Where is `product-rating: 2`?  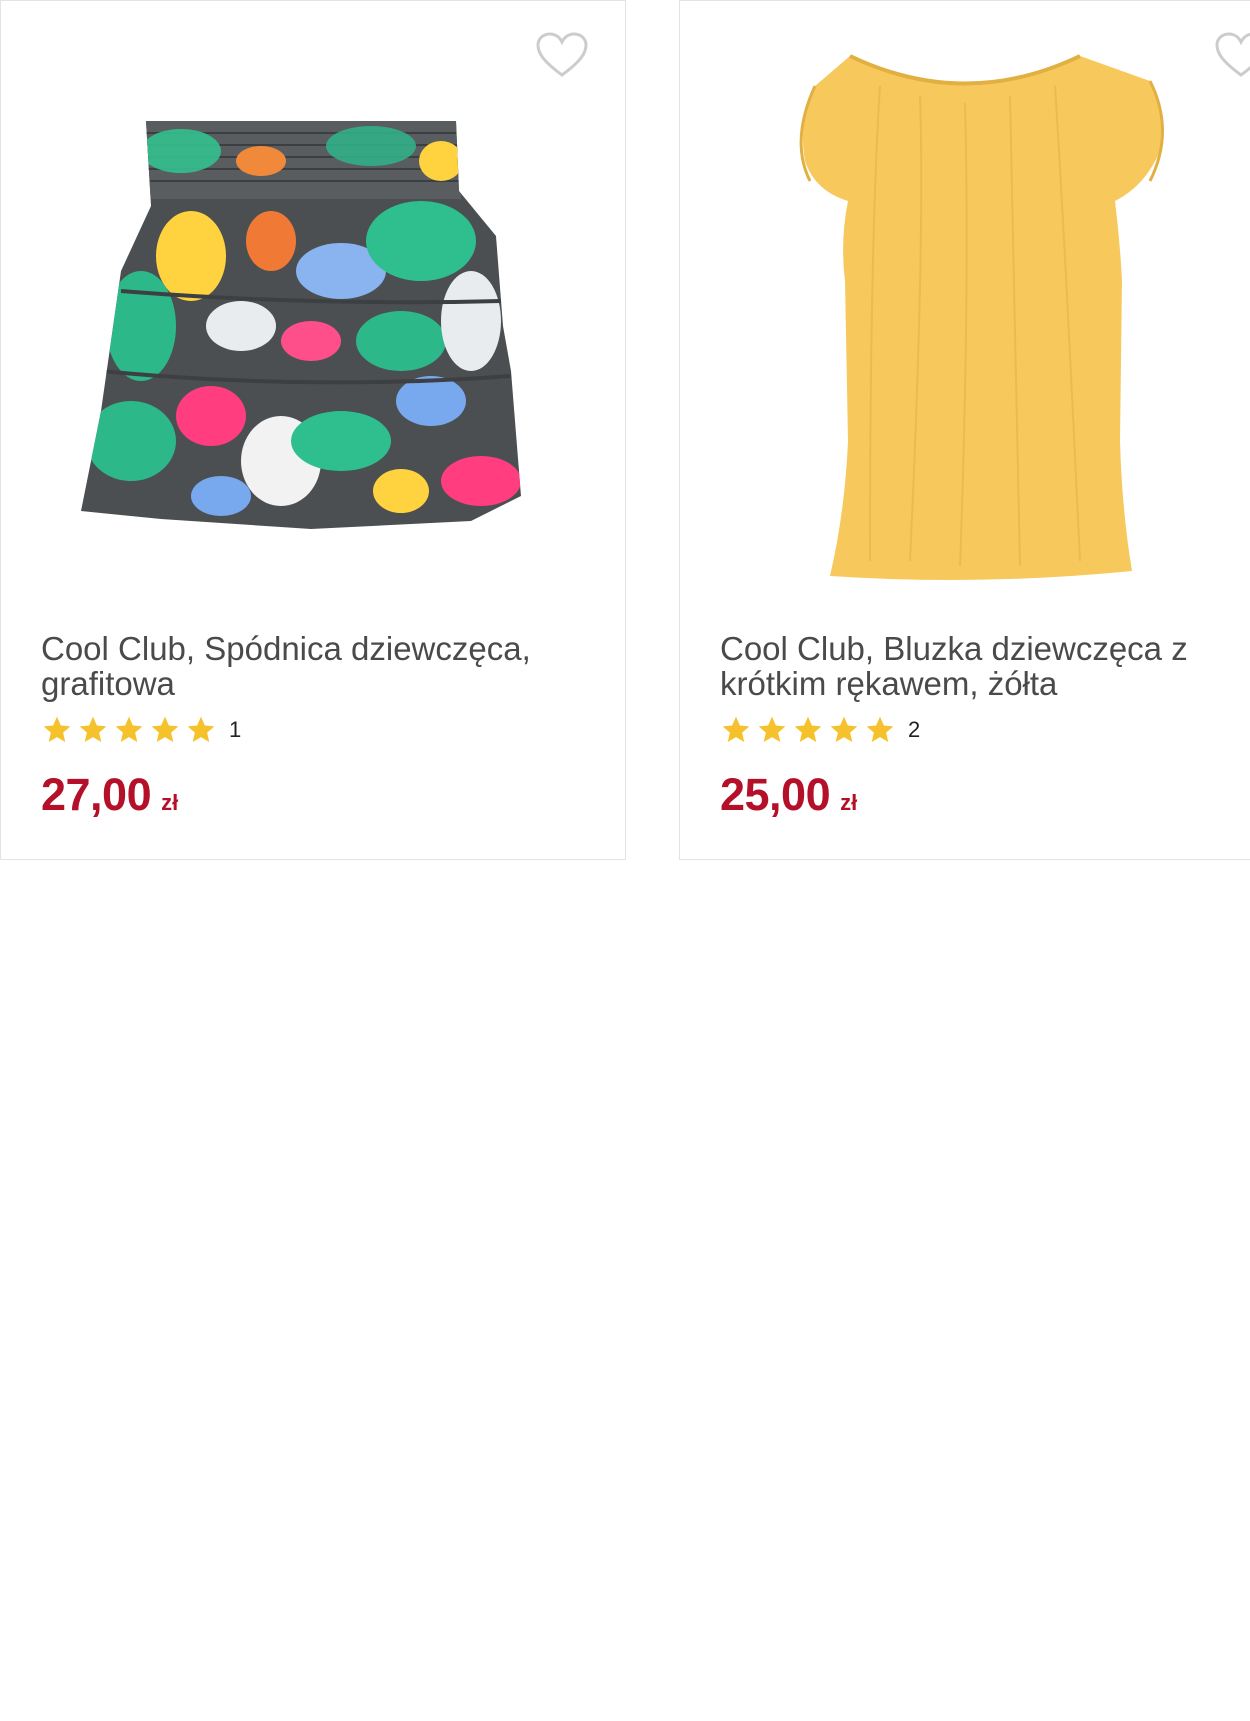
product-rating: 2 is located at coordinates (820, 730).